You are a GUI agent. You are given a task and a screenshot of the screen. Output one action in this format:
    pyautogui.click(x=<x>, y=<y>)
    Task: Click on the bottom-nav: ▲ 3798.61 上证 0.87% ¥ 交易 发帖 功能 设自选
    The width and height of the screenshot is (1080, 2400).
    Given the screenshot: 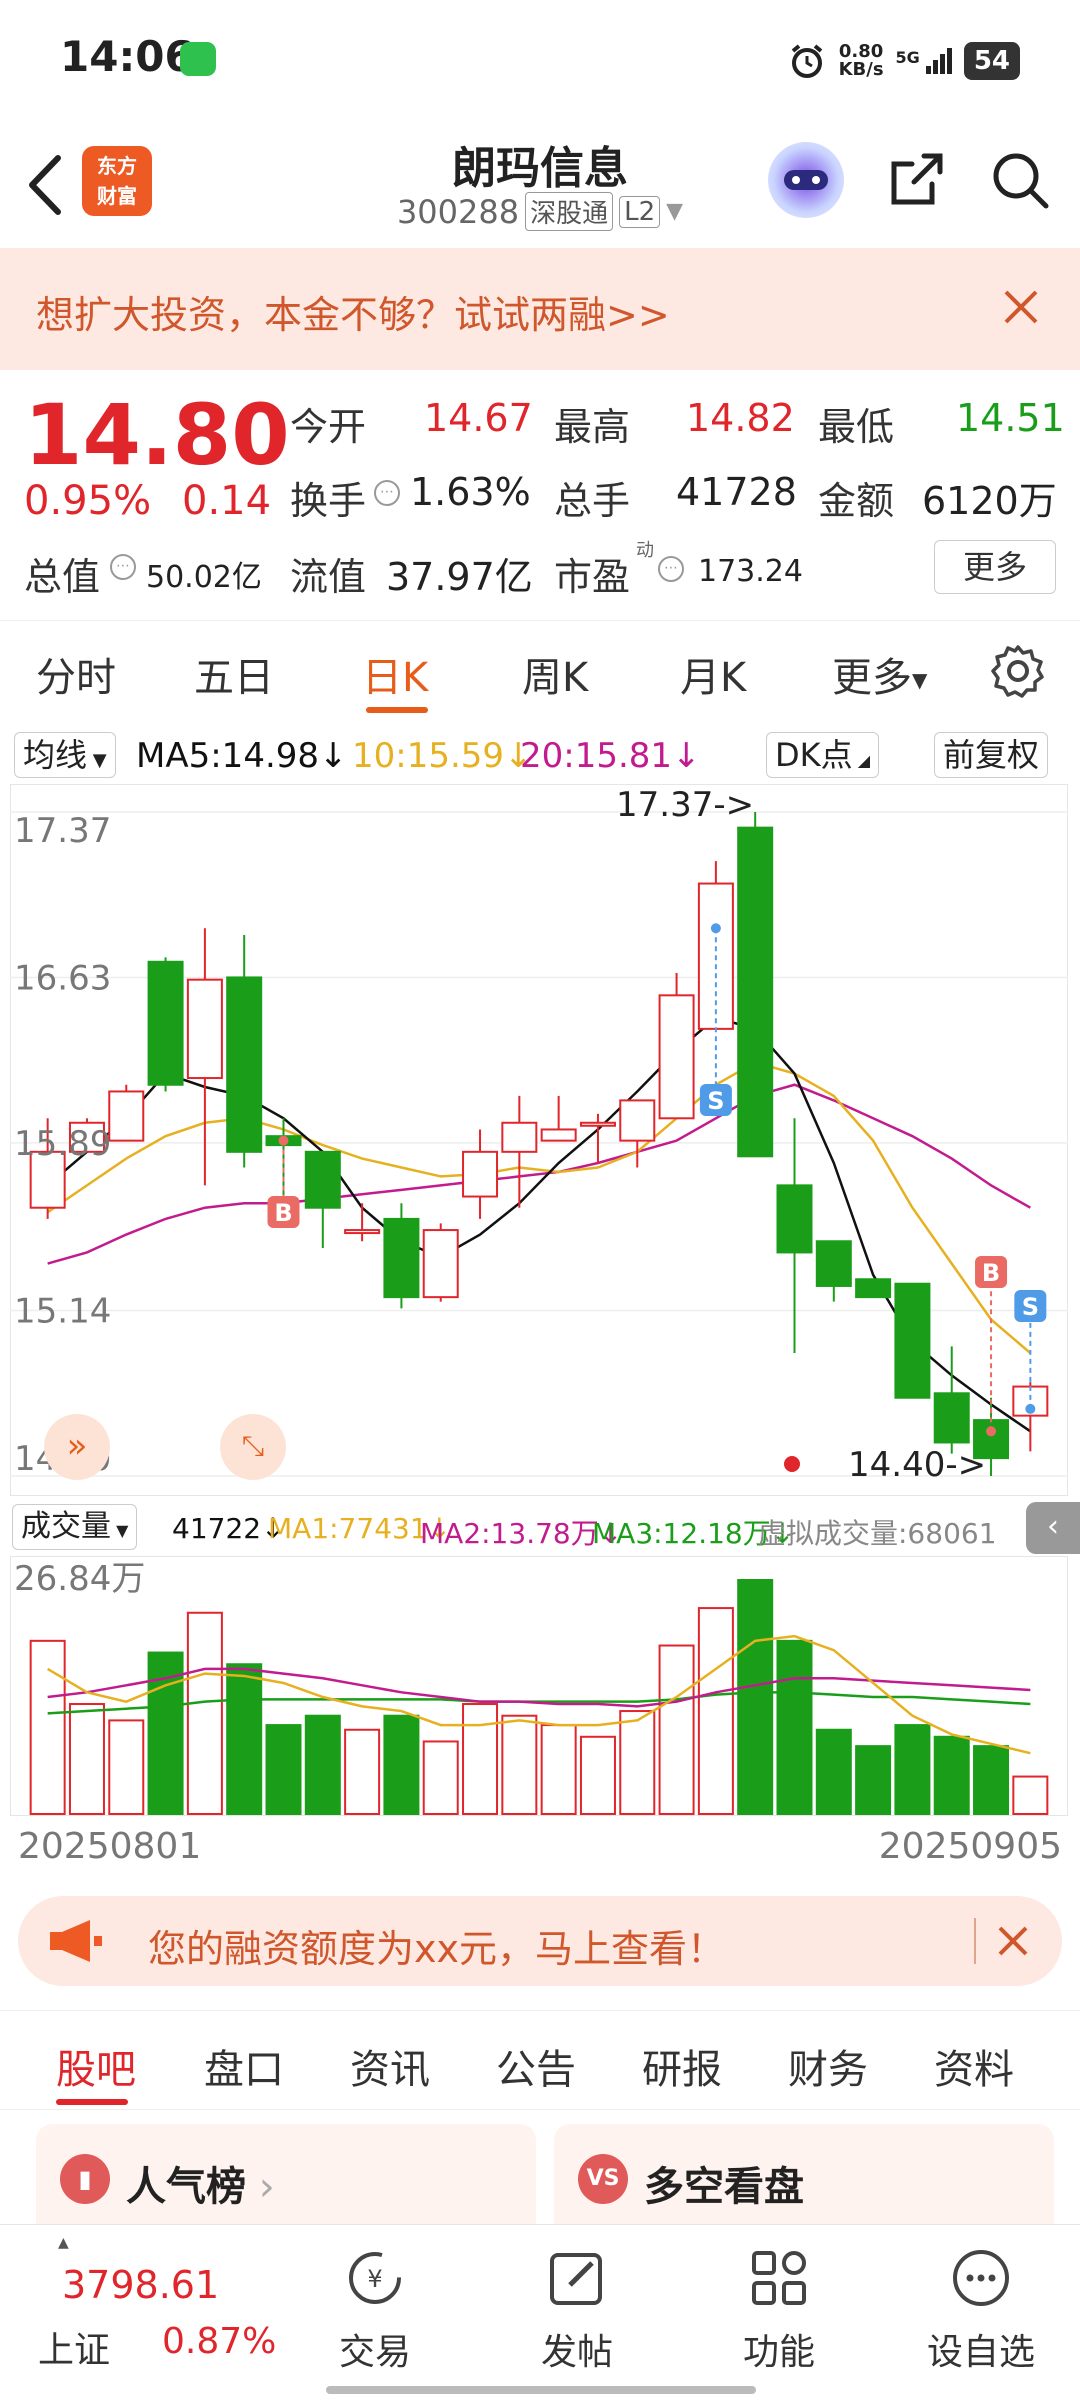 What is the action you would take?
    pyautogui.click(x=540, y=2312)
    